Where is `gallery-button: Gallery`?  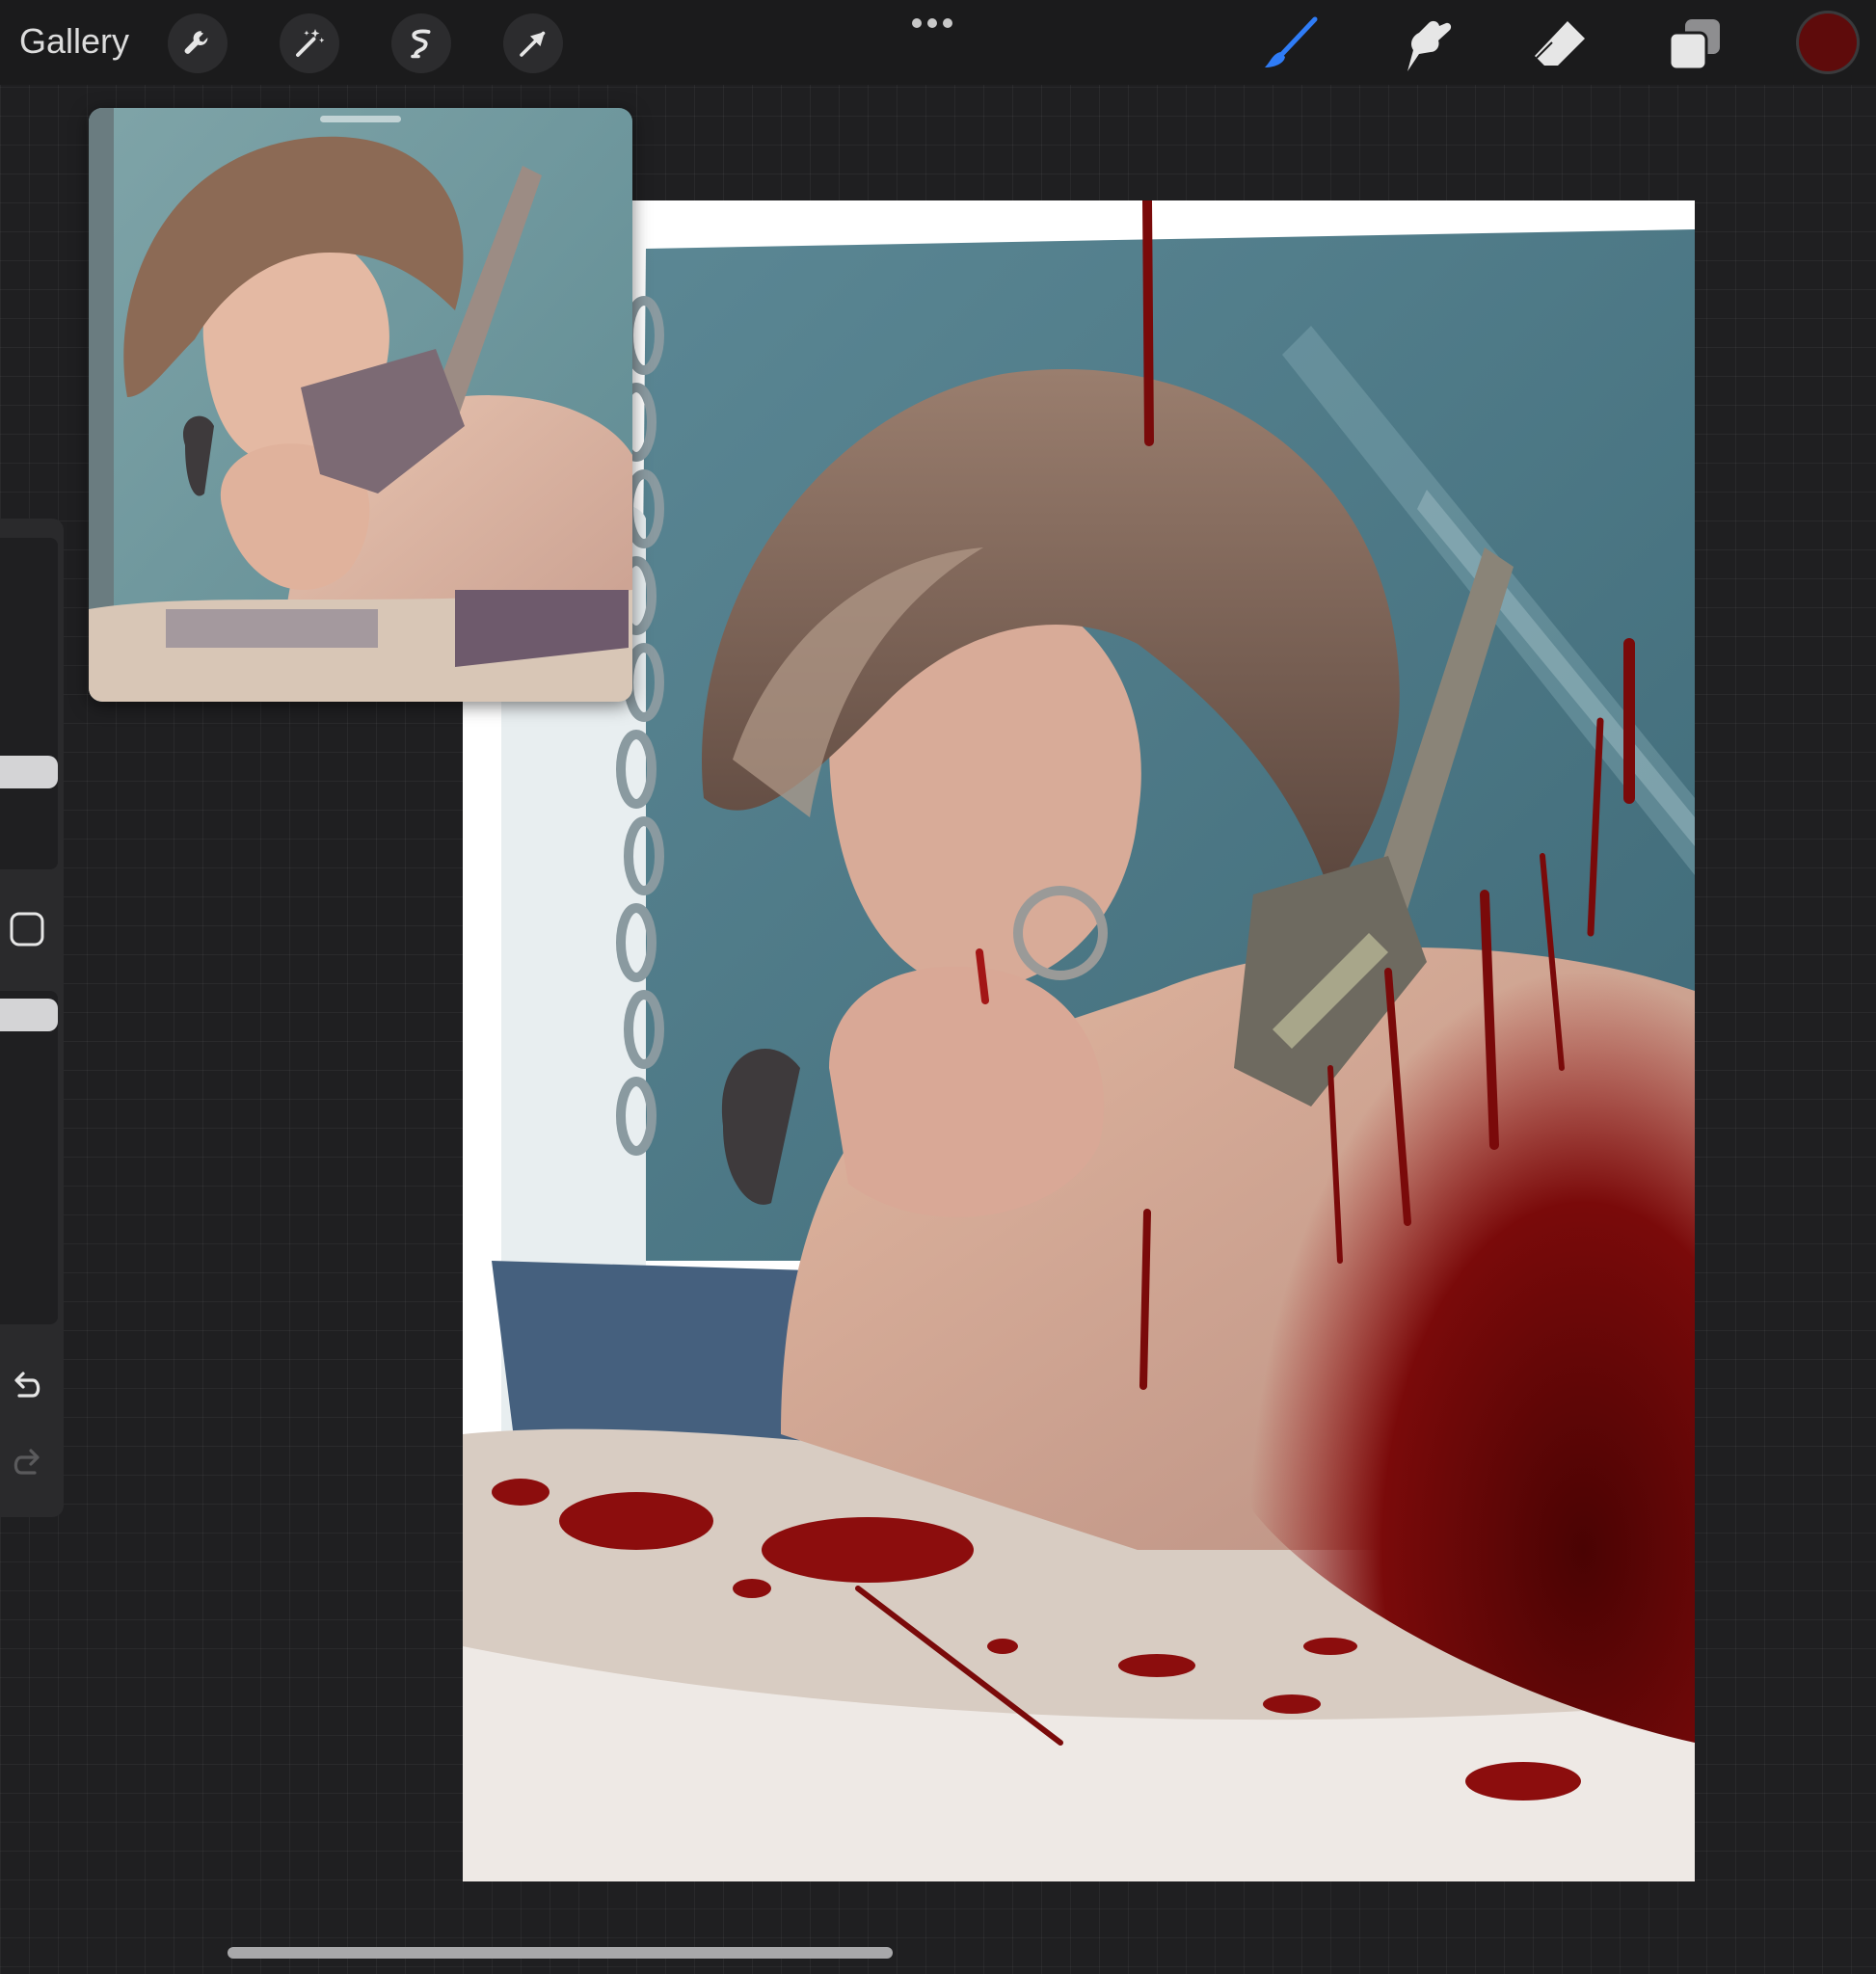 gallery-button: Gallery is located at coordinates (74, 41).